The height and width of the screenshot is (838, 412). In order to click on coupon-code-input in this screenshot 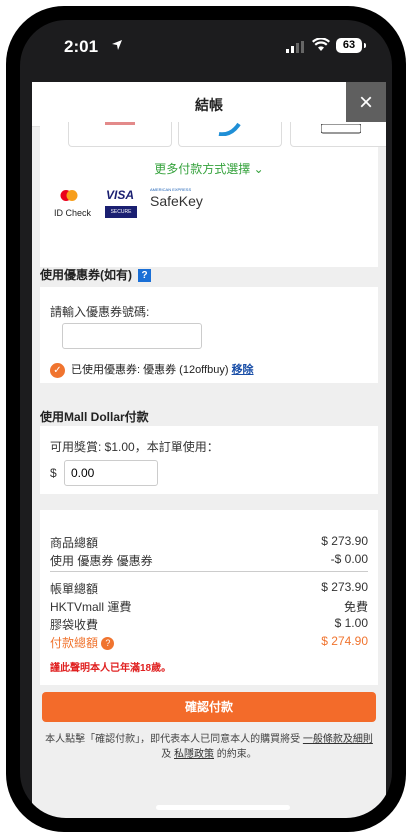, I will do `click(132, 336)`.